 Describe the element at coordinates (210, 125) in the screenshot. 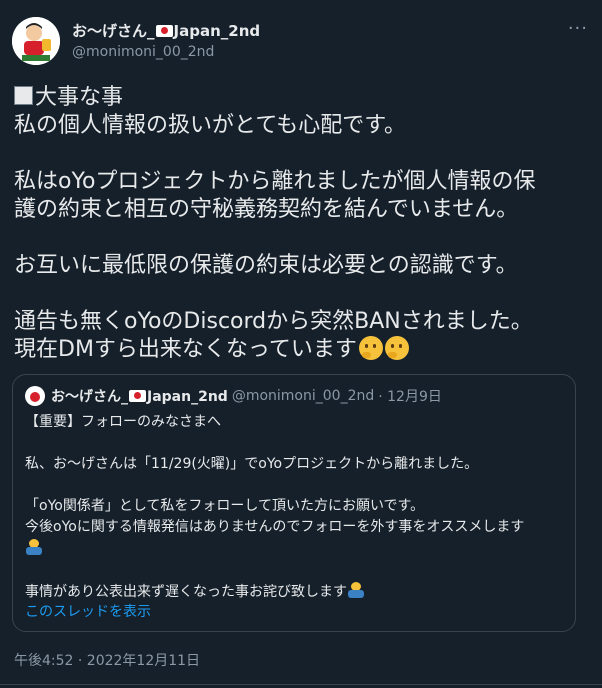

I see `tweet-line: 私の個人情報の扱いがとても心配です。` at that location.